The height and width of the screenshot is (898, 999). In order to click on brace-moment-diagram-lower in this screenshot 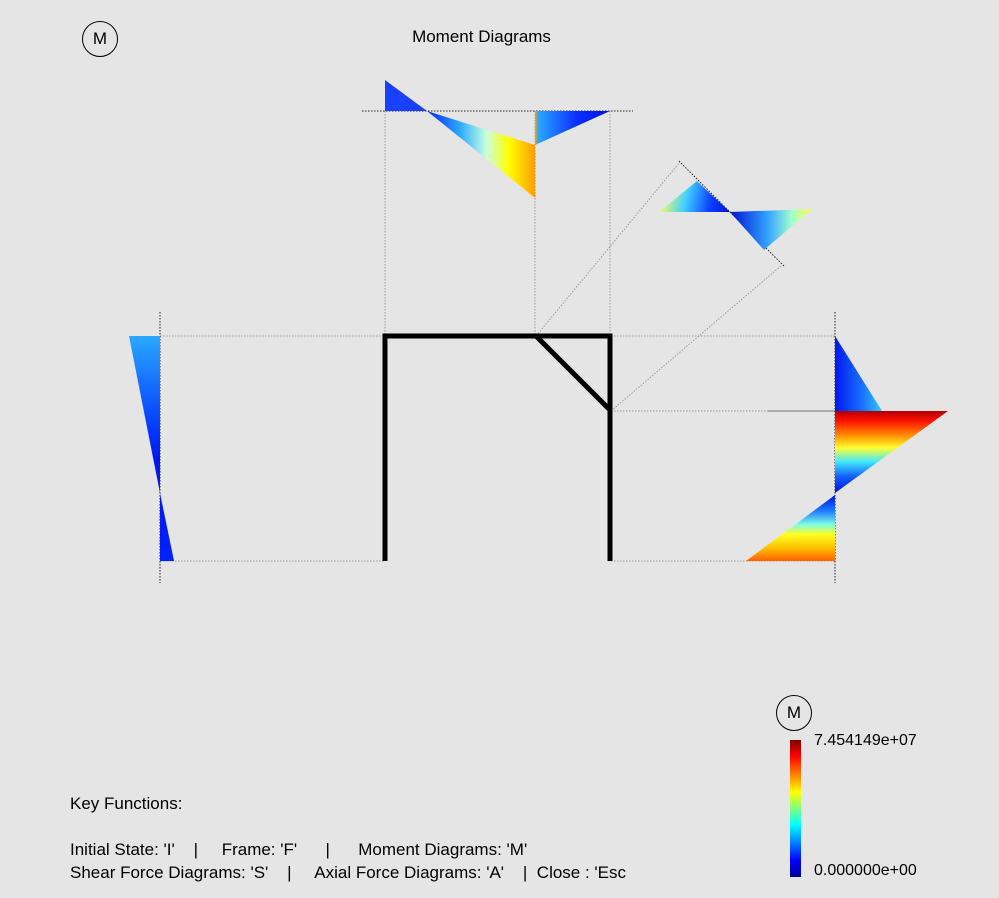, I will do `click(771, 229)`.